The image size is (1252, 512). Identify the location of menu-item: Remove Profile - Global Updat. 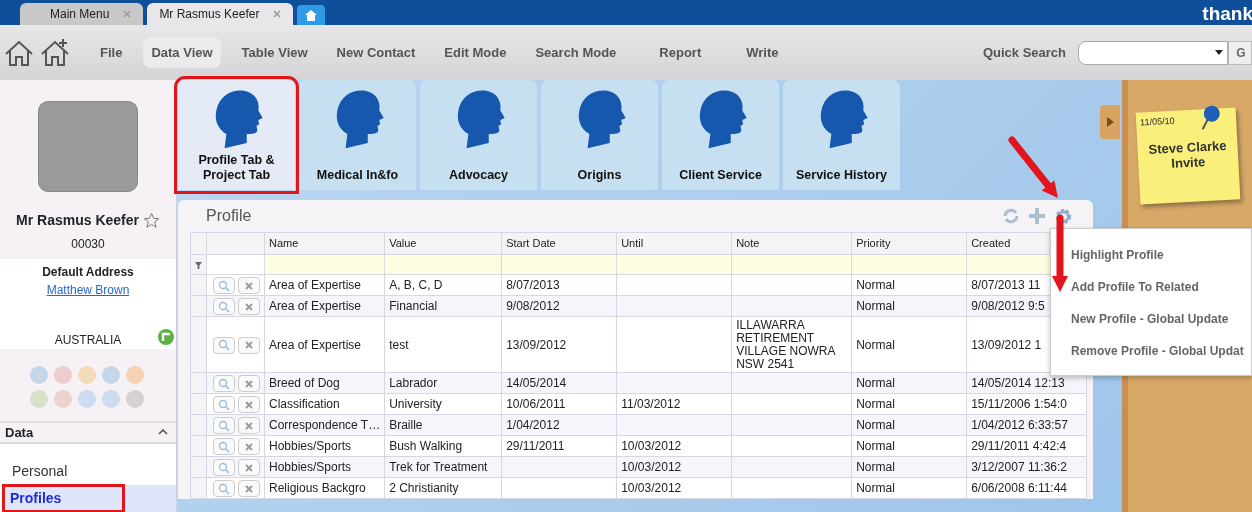
(1157, 351).